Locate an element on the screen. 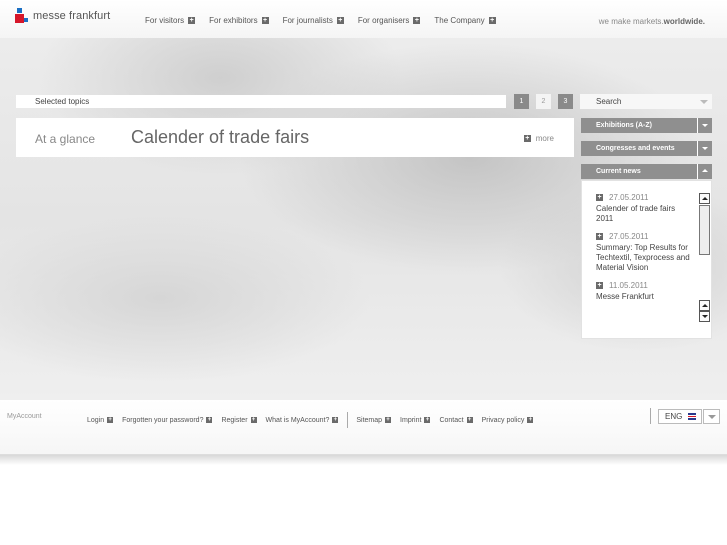  nav-for-journalists: For journalists + is located at coordinates (313, 20).